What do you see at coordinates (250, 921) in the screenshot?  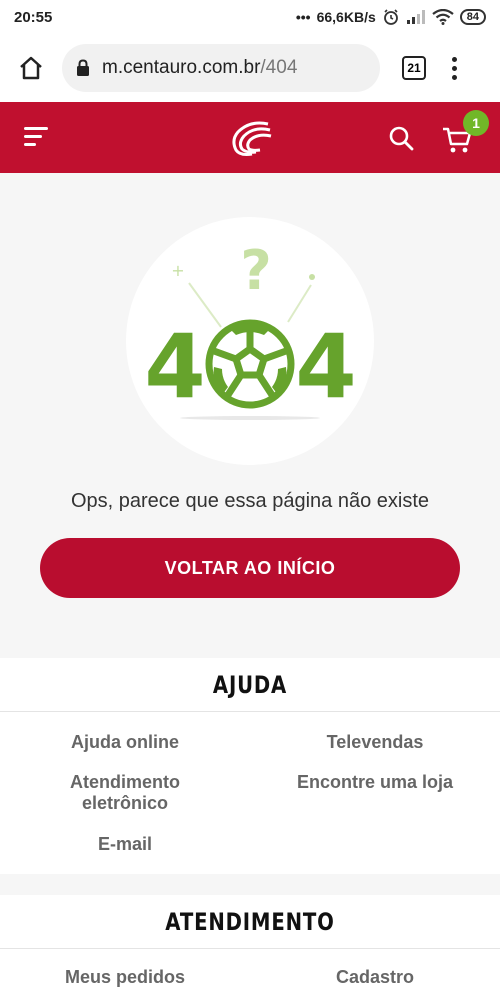 I see `service-section-title: ATENDIMENTO` at bounding box center [250, 921].